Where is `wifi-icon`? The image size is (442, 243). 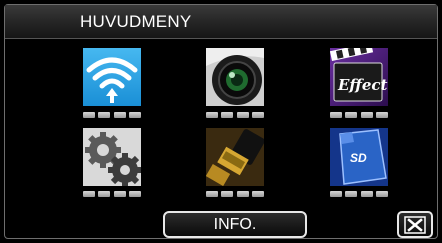
wifi-icon is located at coordinates (112, 80).